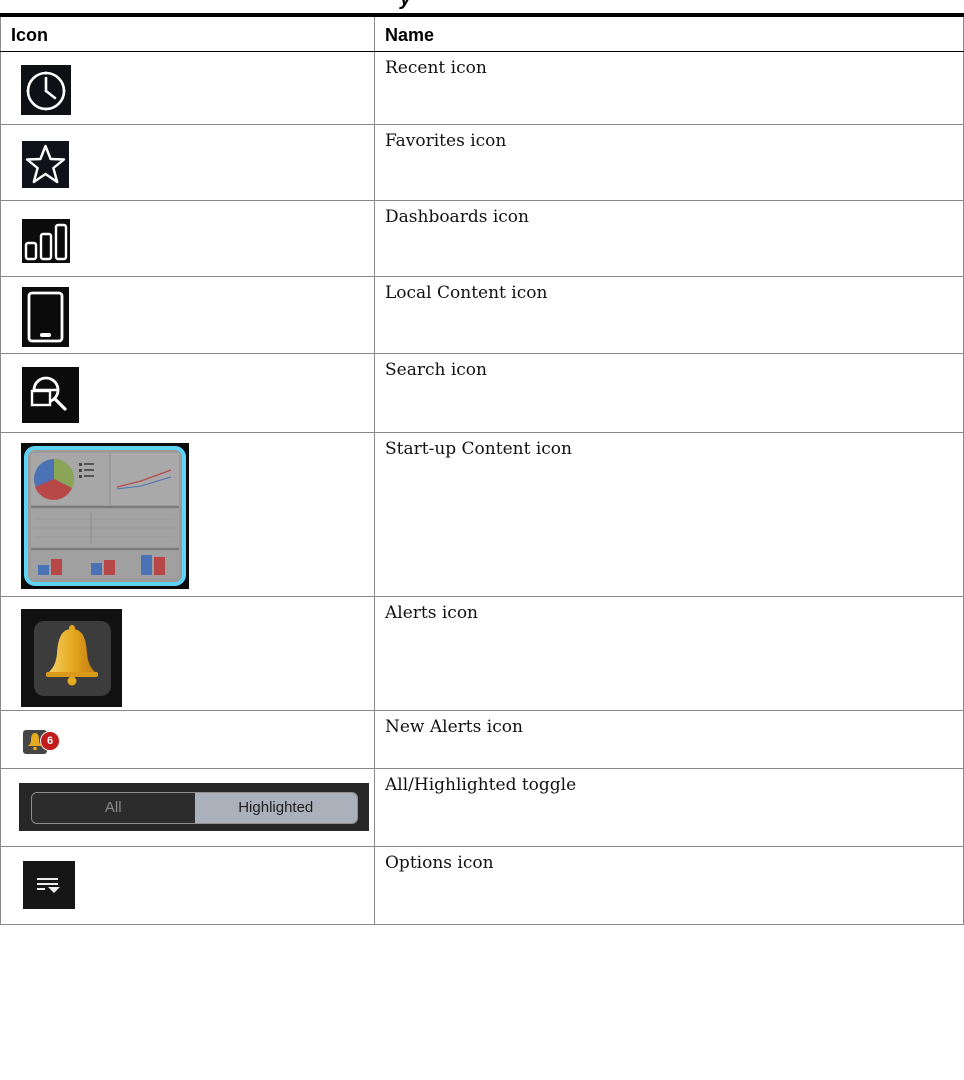  Describe the element at coordinates (669, 238) in the screenshot. I see `icon-name: Dashboards icon` at that location.